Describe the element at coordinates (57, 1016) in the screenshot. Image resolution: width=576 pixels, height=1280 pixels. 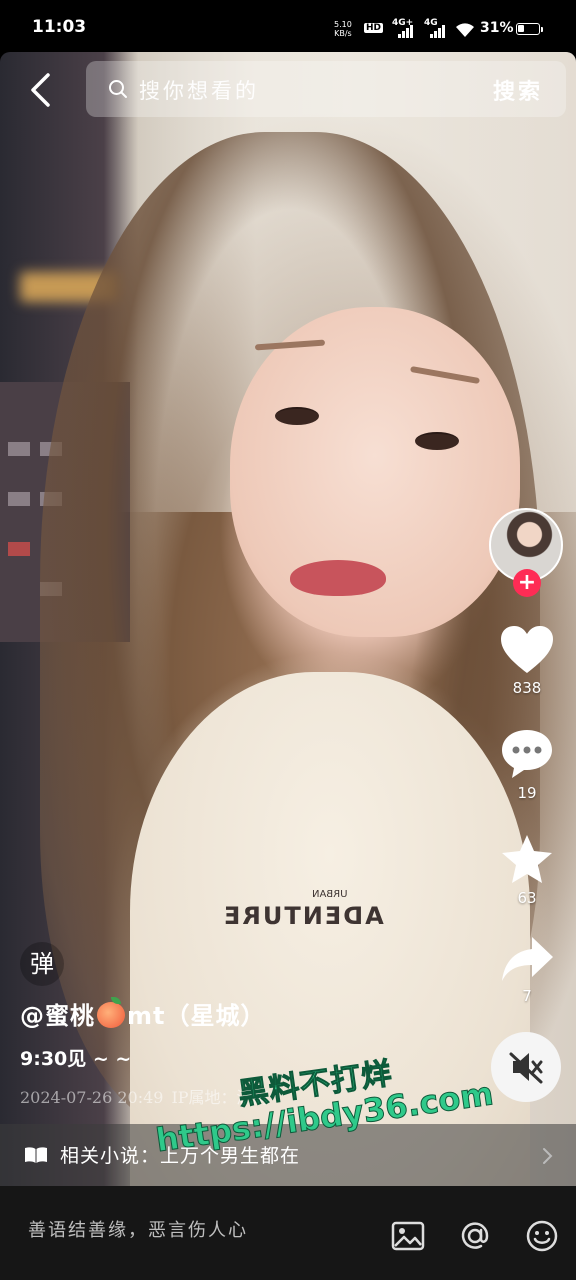
I see `author-name-prefix: @蜜桃` at that location.